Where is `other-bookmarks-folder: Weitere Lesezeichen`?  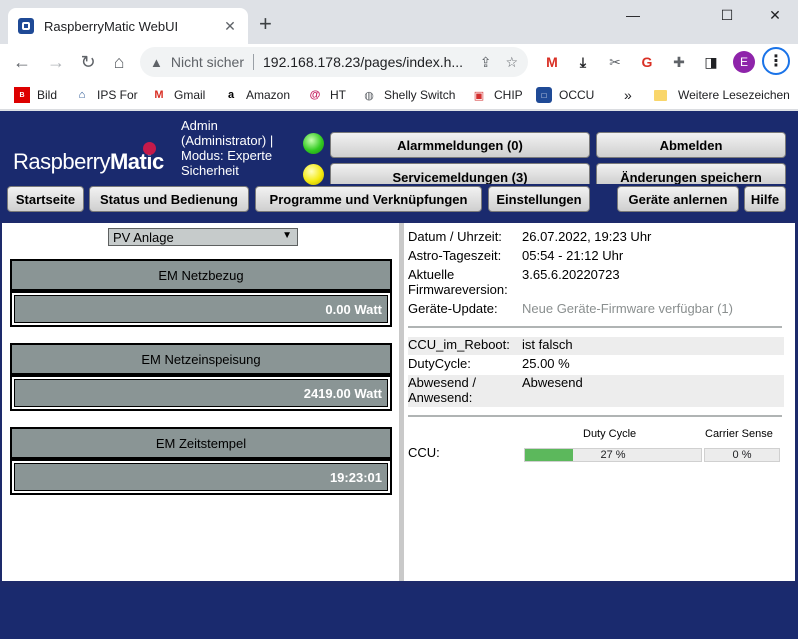
other-bookmarks-folder: Weitere Lesezeichen is located at coordinates (722, 95).